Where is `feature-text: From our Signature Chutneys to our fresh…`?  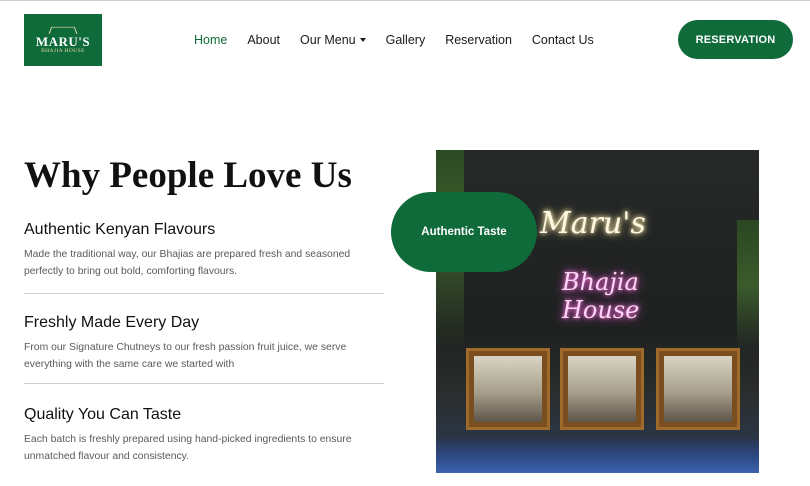 feature-text: From our Signature Chutneys to our fresh… is located at coordinates (185, 356).